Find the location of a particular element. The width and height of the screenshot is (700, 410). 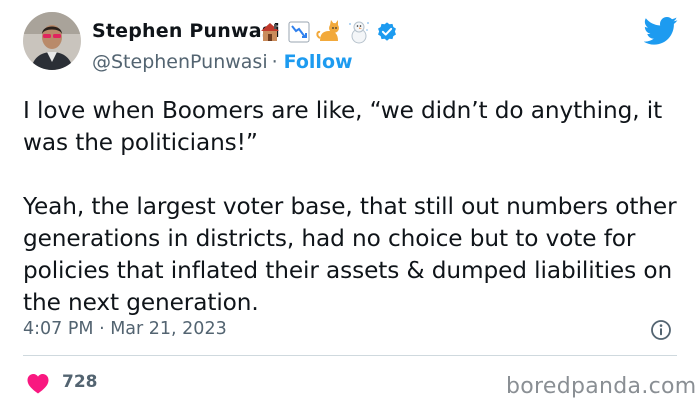

author-handle: @StephenPunwasi is located at coordinates (180, 62).